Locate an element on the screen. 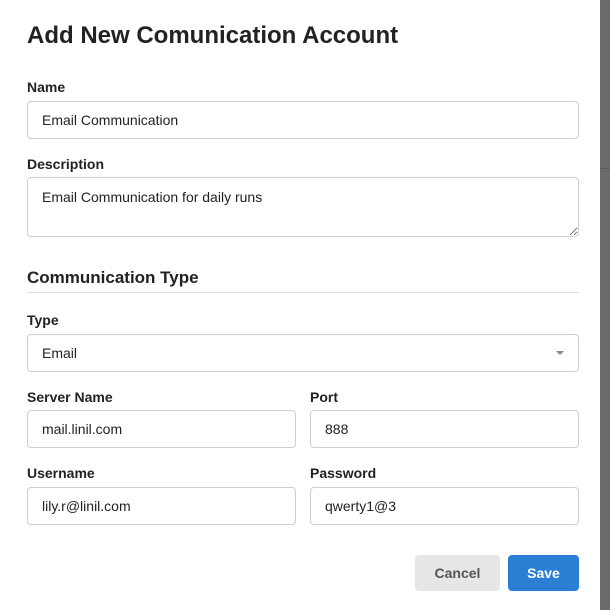 This screenshot has width=610, height=610. communication-type-heading: Communication Type is located at coordinates (113, 277).